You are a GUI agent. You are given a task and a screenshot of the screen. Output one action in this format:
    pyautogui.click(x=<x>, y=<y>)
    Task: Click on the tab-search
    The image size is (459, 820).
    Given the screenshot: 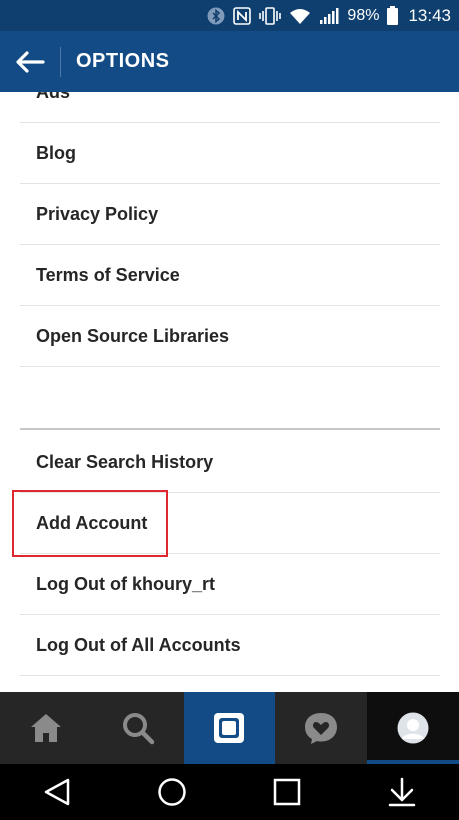 What is the action you would take?
    pyautogui.click(x=138, y=728)
    